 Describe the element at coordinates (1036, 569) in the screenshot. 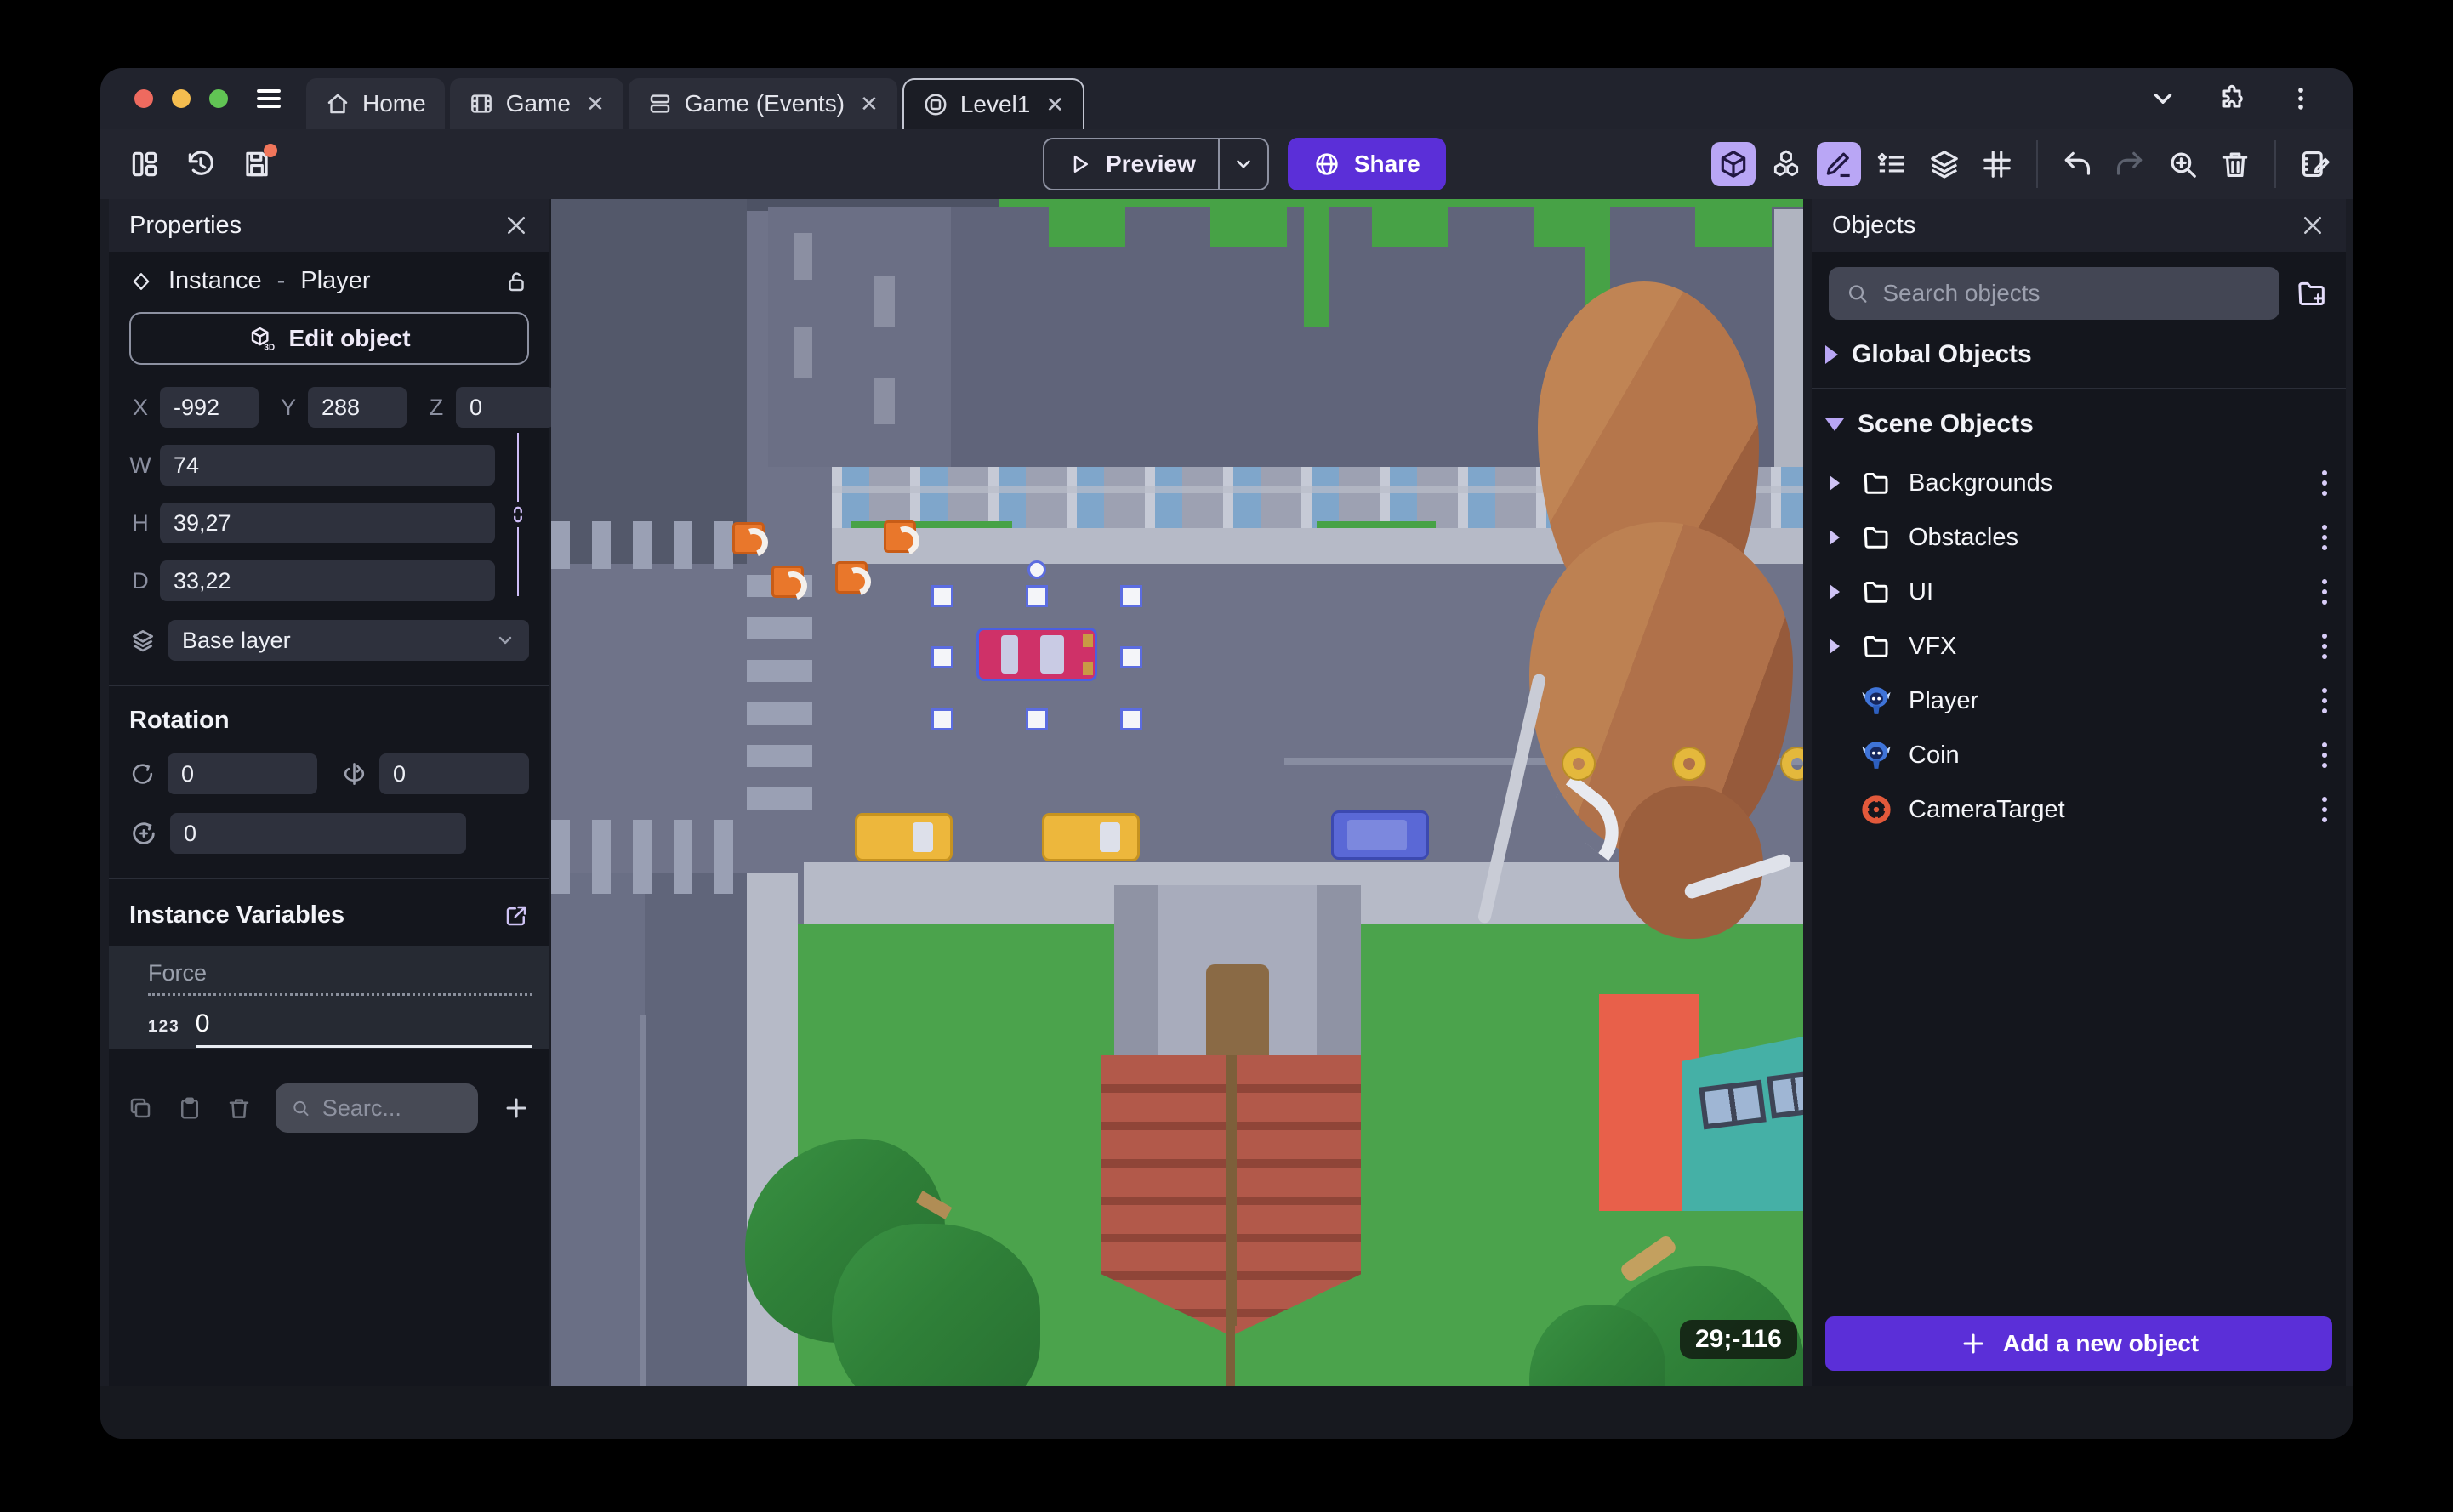

I see `rotation-handle` at that location.